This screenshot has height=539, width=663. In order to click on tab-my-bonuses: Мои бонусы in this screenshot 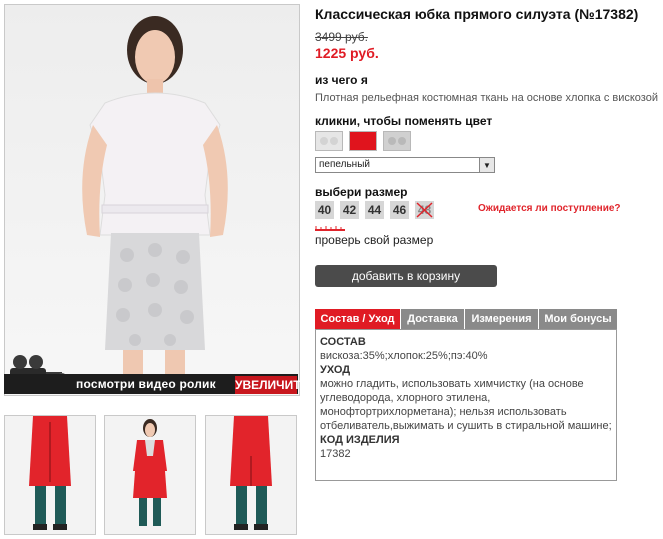, I will do `click(578, 319)`.